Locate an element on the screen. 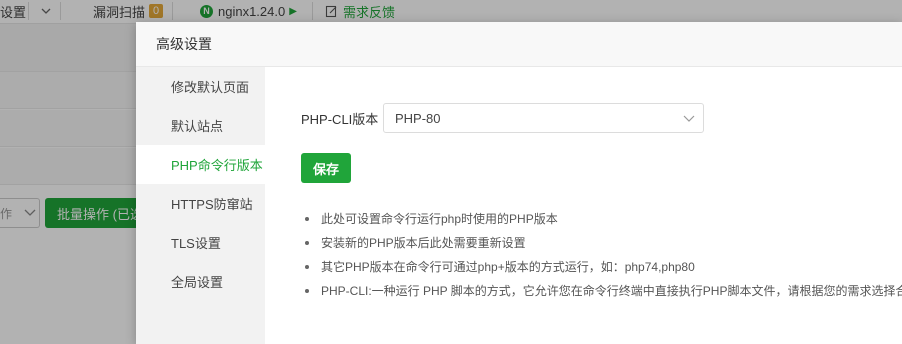  sidebar-item-https-anti-hijack: HTTPS防窜站 is located at coordinates (200, 203).